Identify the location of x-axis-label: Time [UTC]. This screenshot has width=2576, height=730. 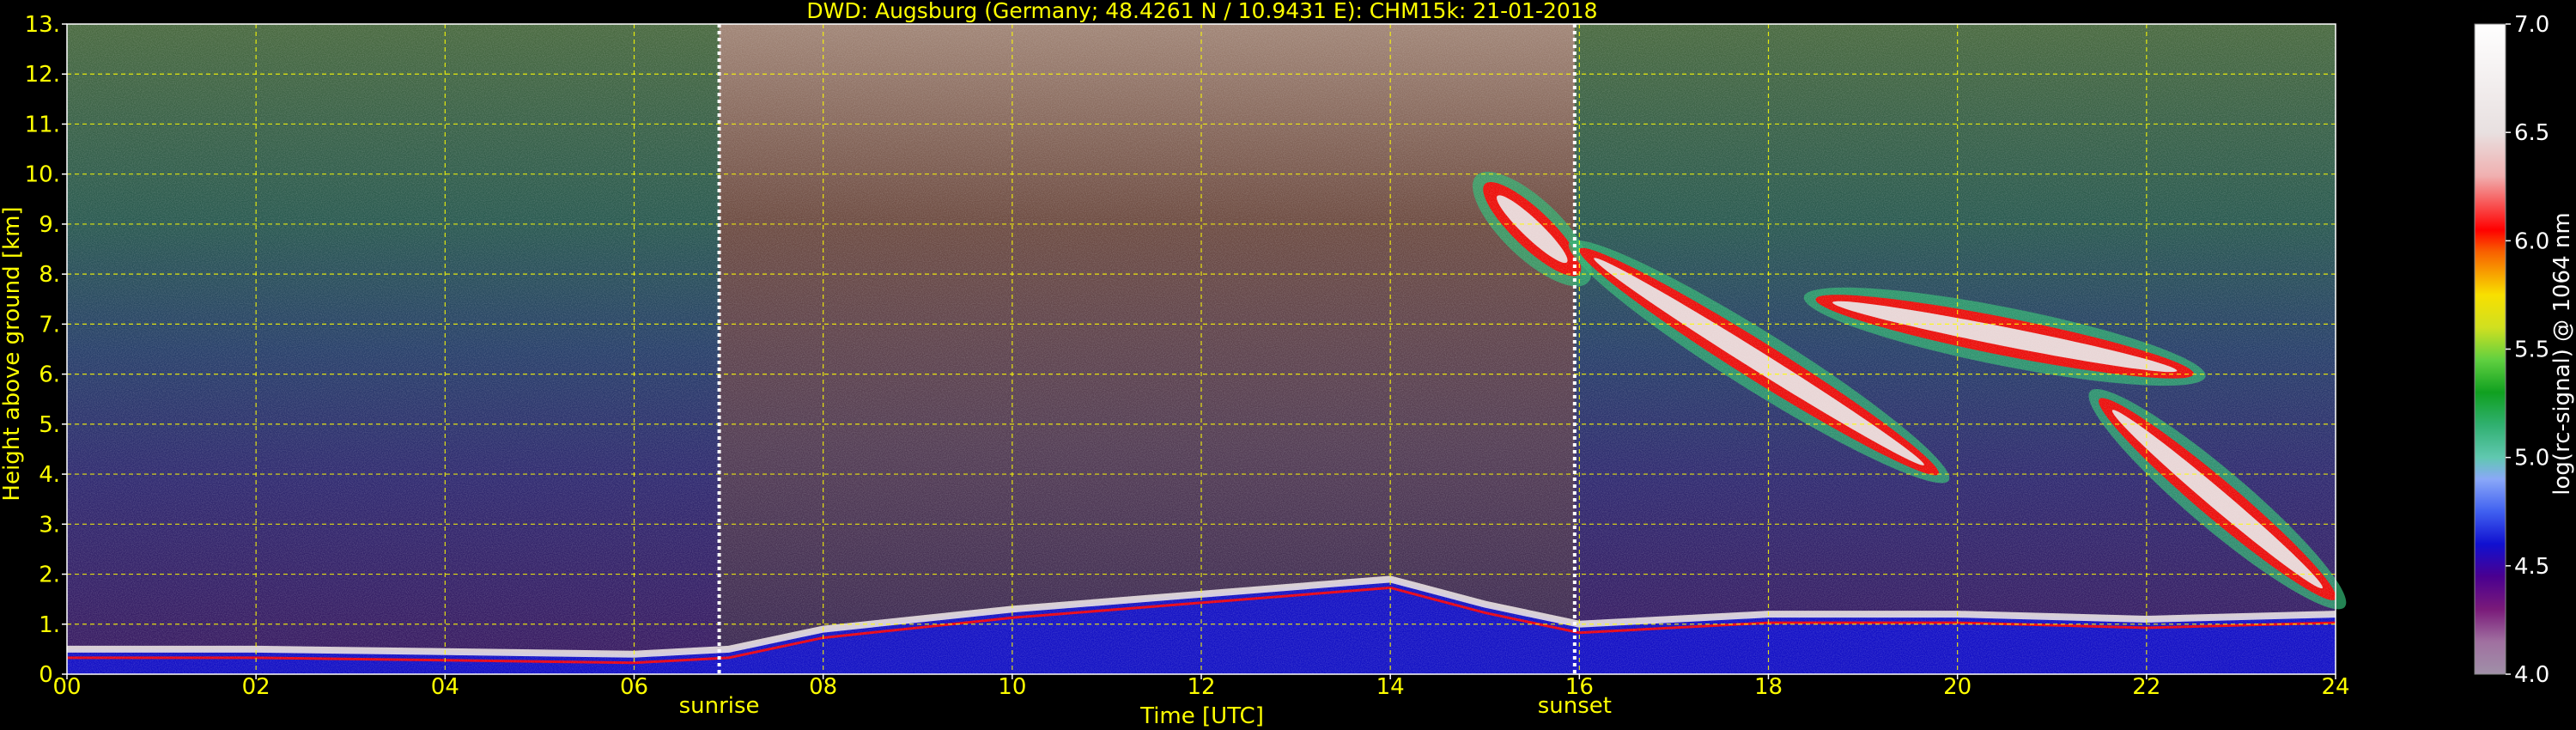
(1202, 716).